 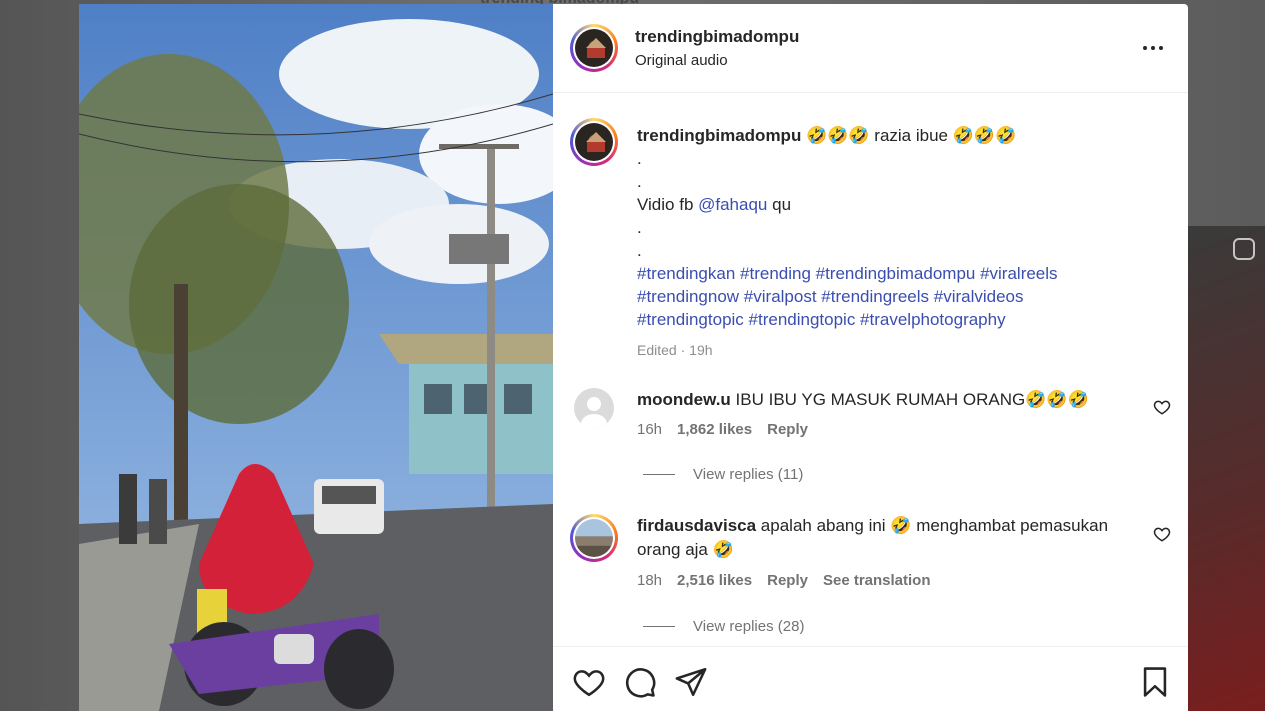 I want to click on comment-icon, so click(x=640, y=682).